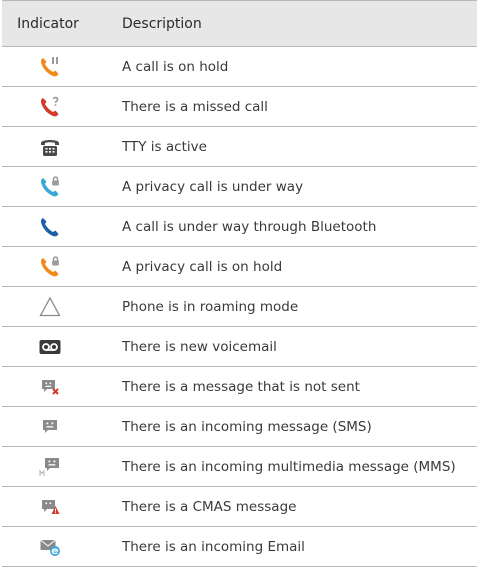 This screenshot has width=479, height=588. I want to click on privacy-call-icon, so click(50, 185).